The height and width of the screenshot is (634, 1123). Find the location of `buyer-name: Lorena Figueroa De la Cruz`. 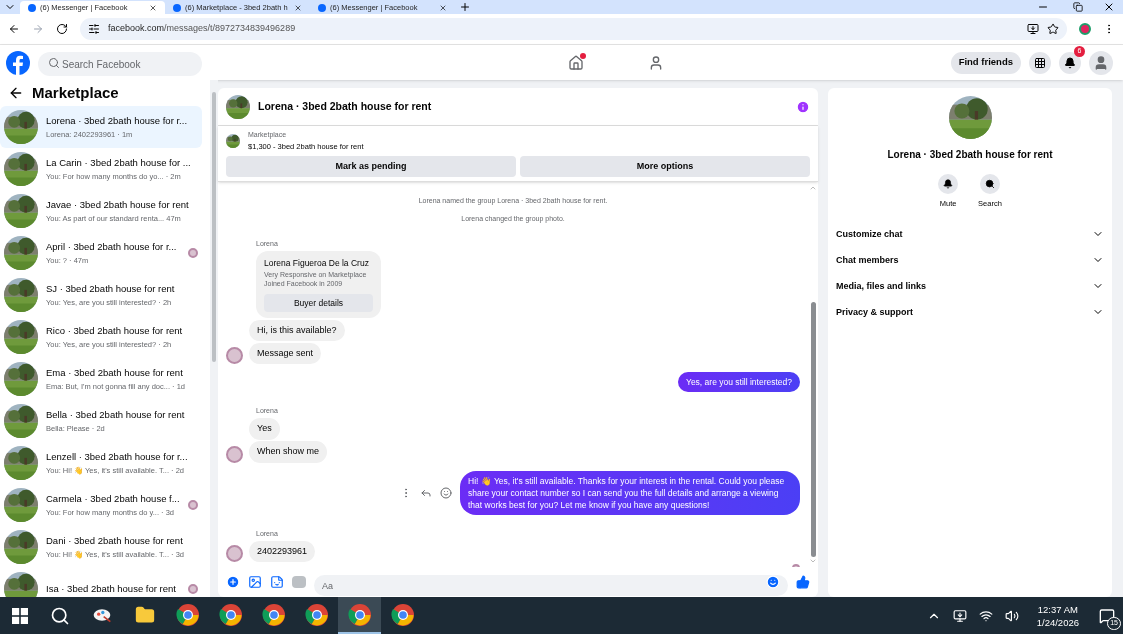

buyer-name: Lorena Figueroa De la Cruz is located at coordinates (317, 263).